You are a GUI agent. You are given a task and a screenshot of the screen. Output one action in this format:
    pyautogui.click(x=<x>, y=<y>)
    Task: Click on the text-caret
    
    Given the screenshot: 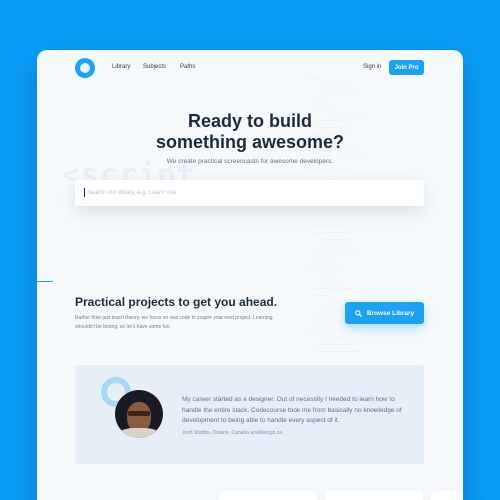 What is the action you would take?
    pyautogui.click(x=84, y=192)
    